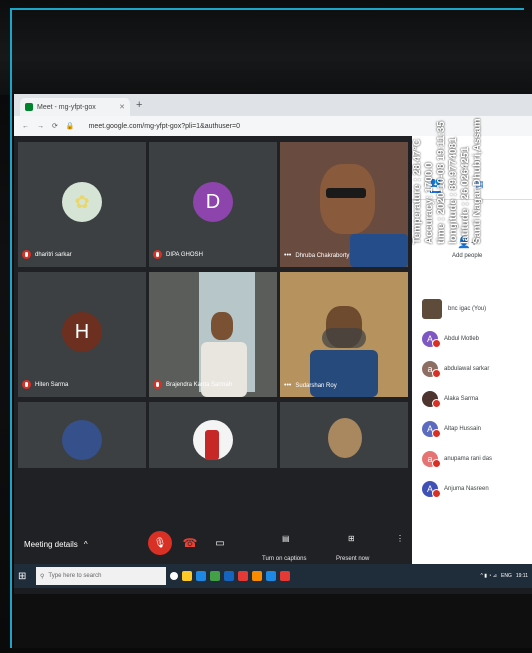  I want to click on list-item: A Anjuma Nasreen, so click(476, 489).